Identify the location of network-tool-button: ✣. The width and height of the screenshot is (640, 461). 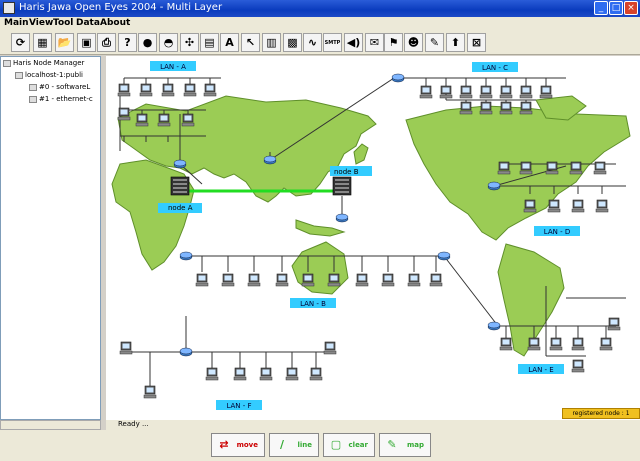
(189, 42).